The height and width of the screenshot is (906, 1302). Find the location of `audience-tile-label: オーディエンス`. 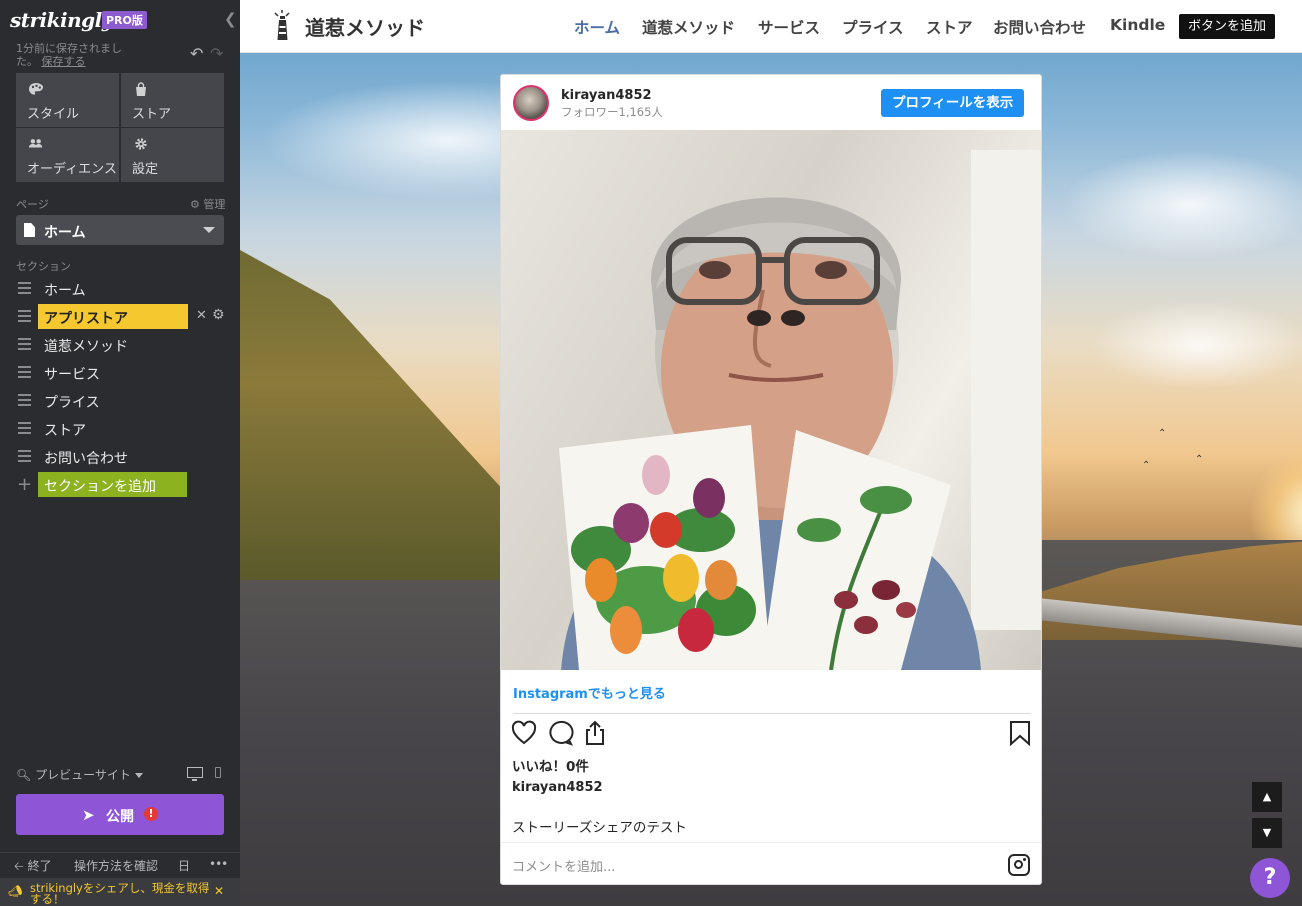

audience-tile-label: オーディエンス is located at coordinates (72, 169).